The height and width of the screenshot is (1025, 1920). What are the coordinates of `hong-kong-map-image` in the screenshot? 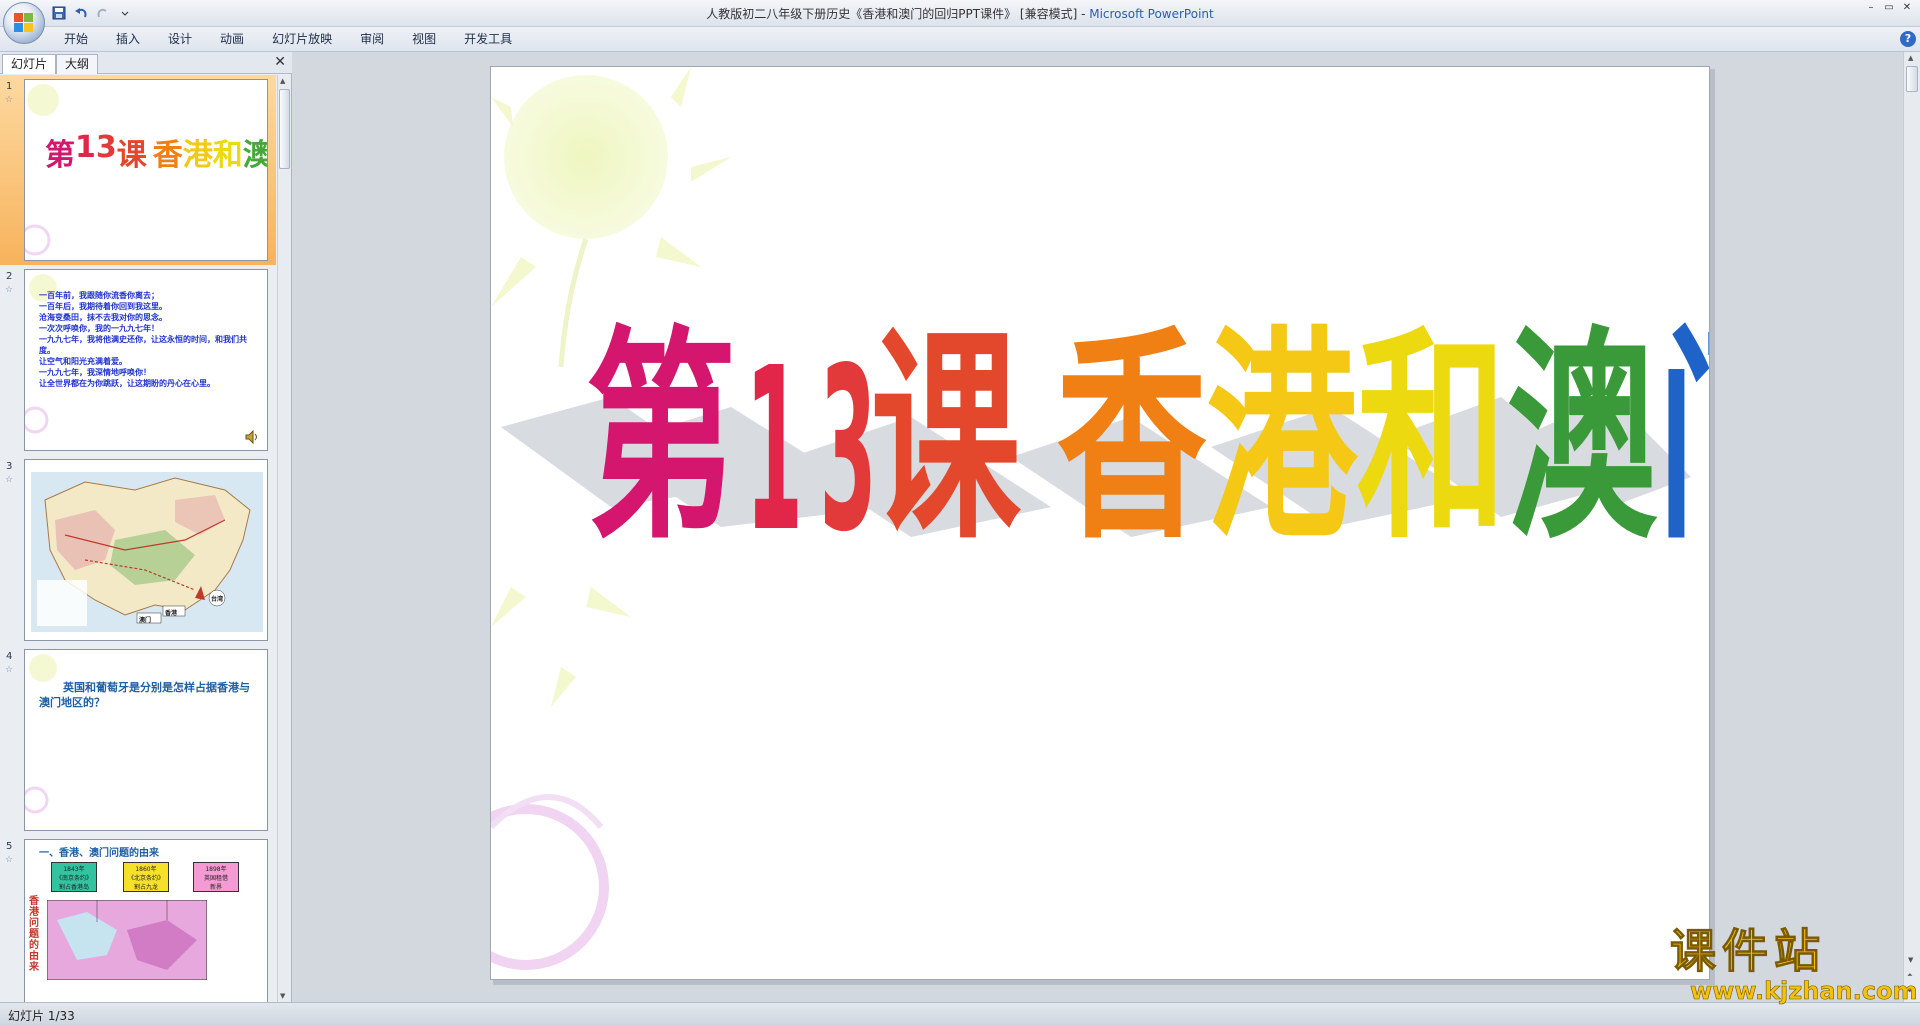 It's located at (127, 940).